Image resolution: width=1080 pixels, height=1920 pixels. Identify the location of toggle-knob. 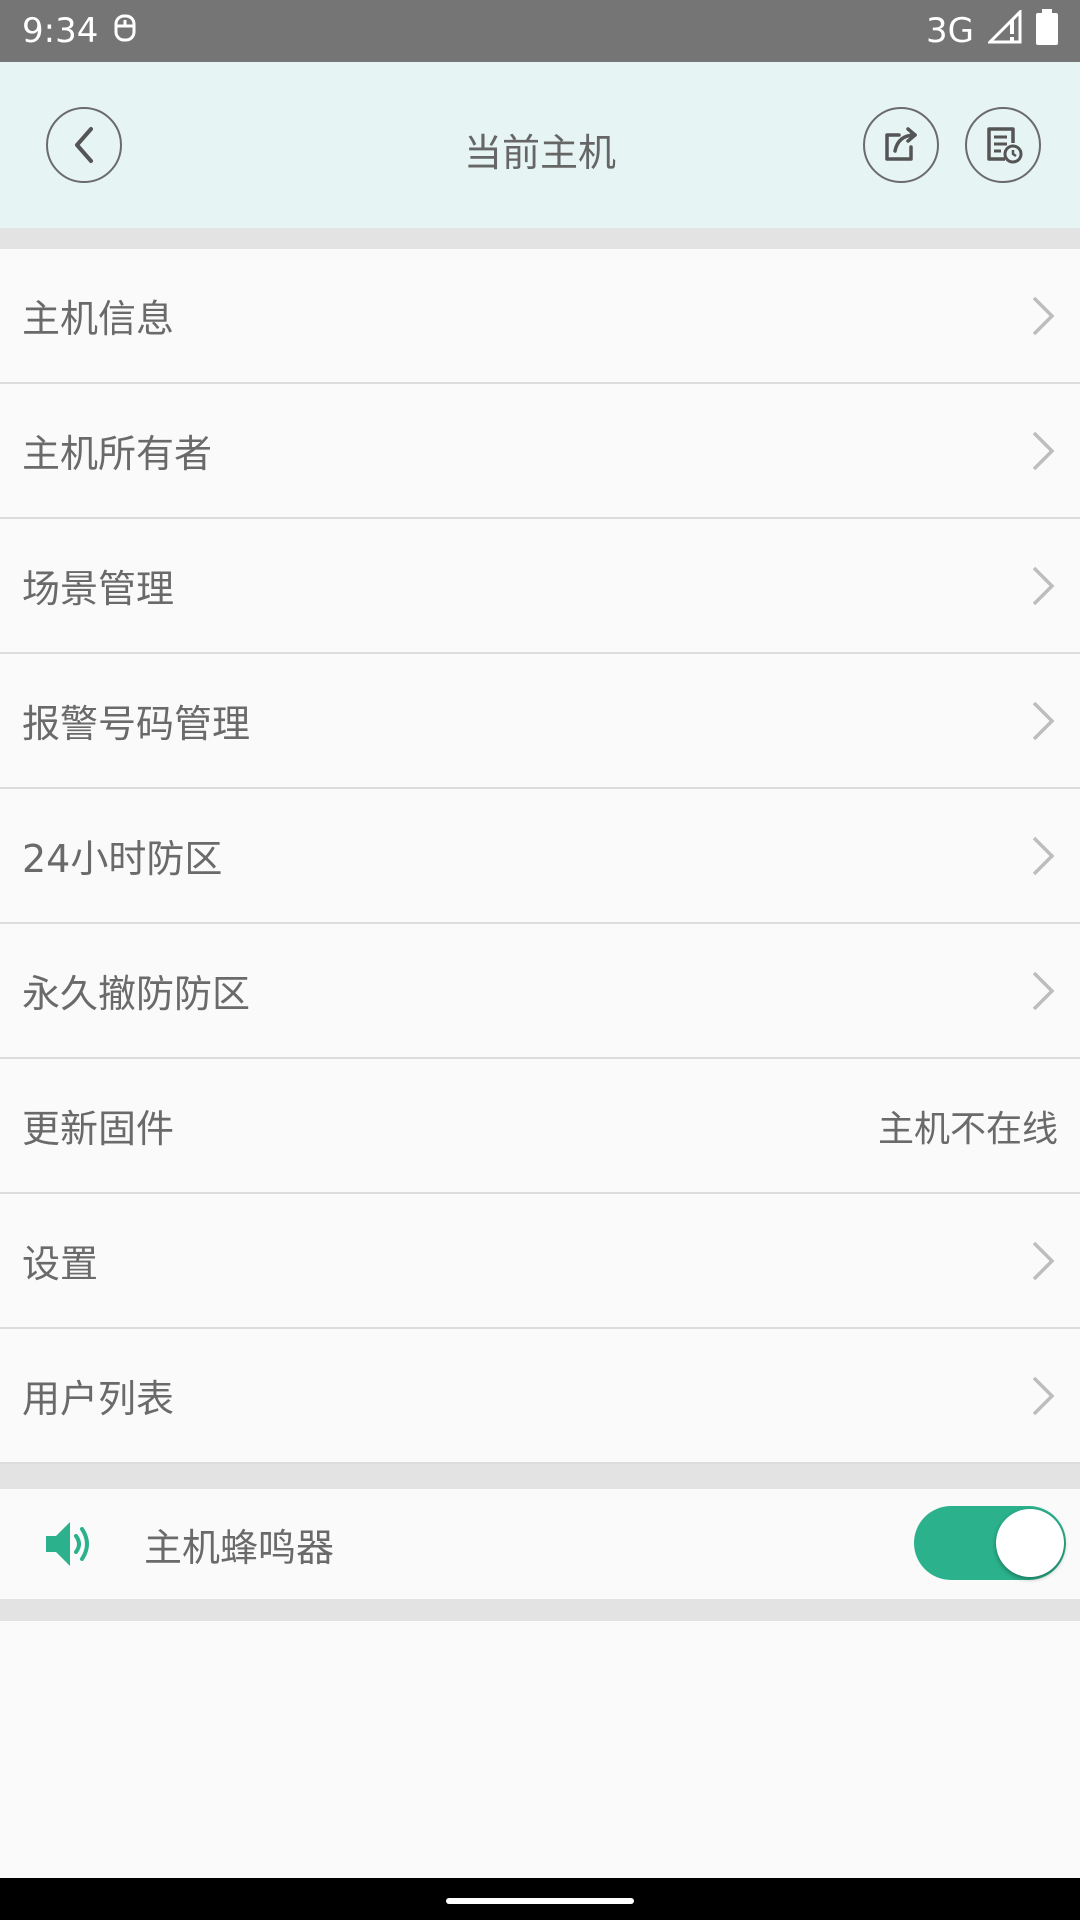
(1030, 1543).